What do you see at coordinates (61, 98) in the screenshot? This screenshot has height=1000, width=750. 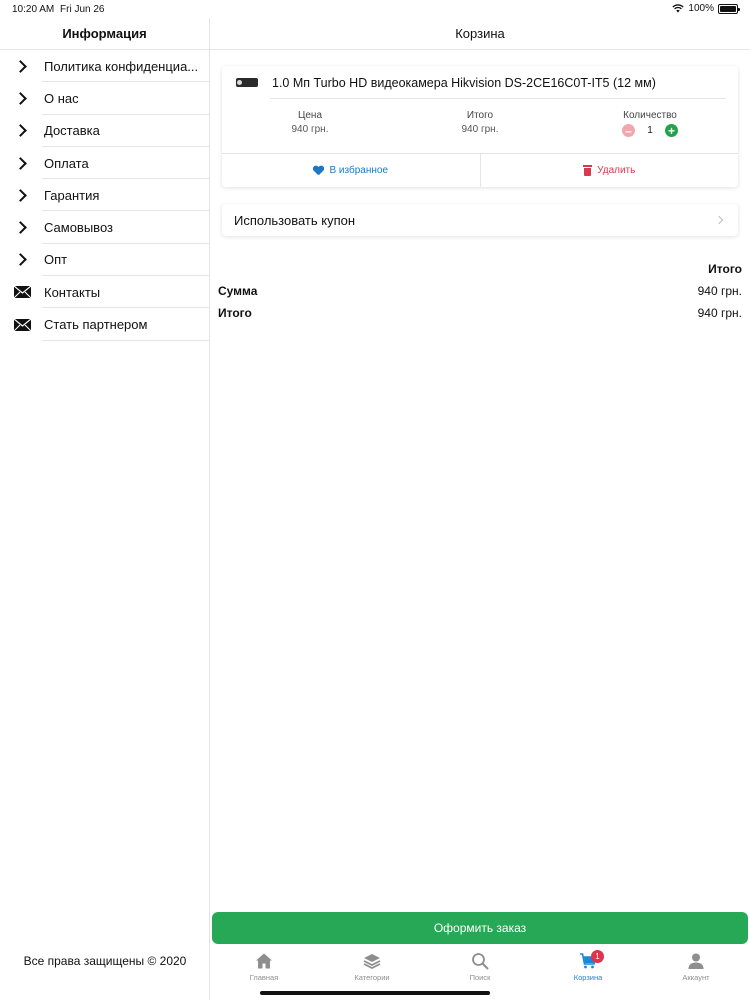 I see `sidebar-item-label: О нас` at bounding box center [61, 98].